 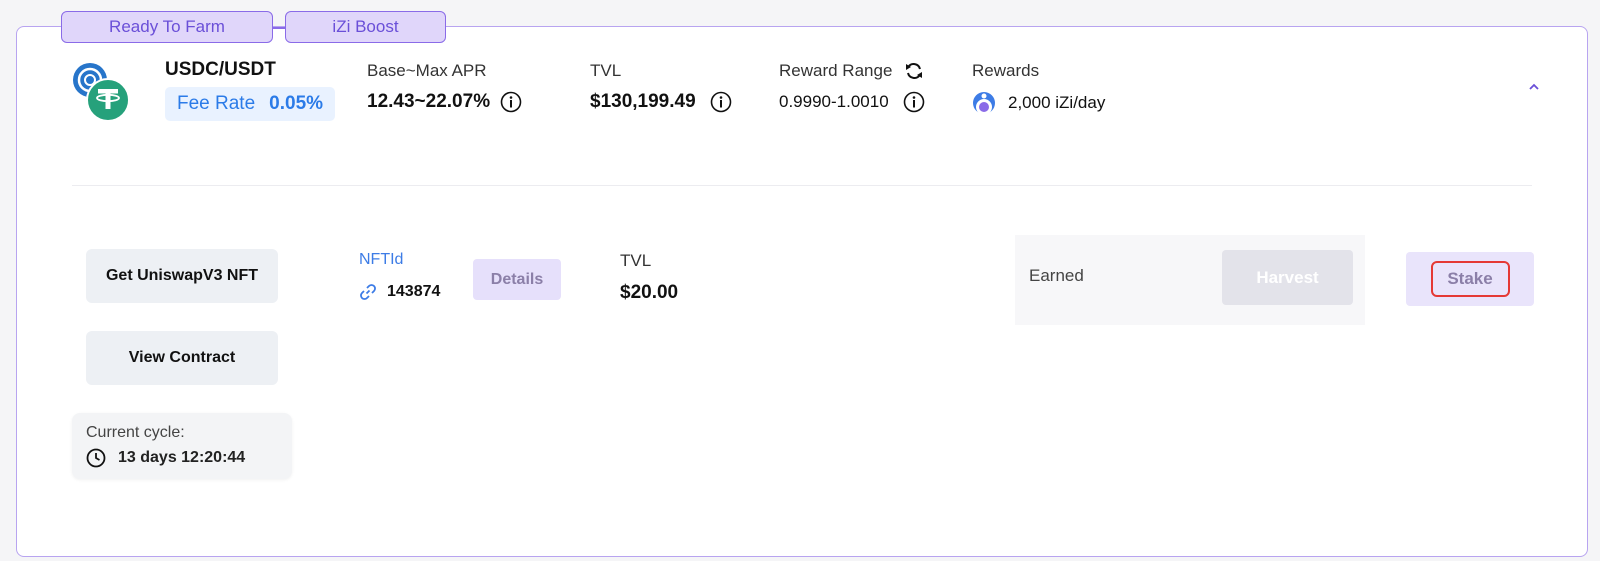 What do you see at coordinates (914, 71) in the screenshot?
I see `refresh-icon` at bounding box center [914, 71].